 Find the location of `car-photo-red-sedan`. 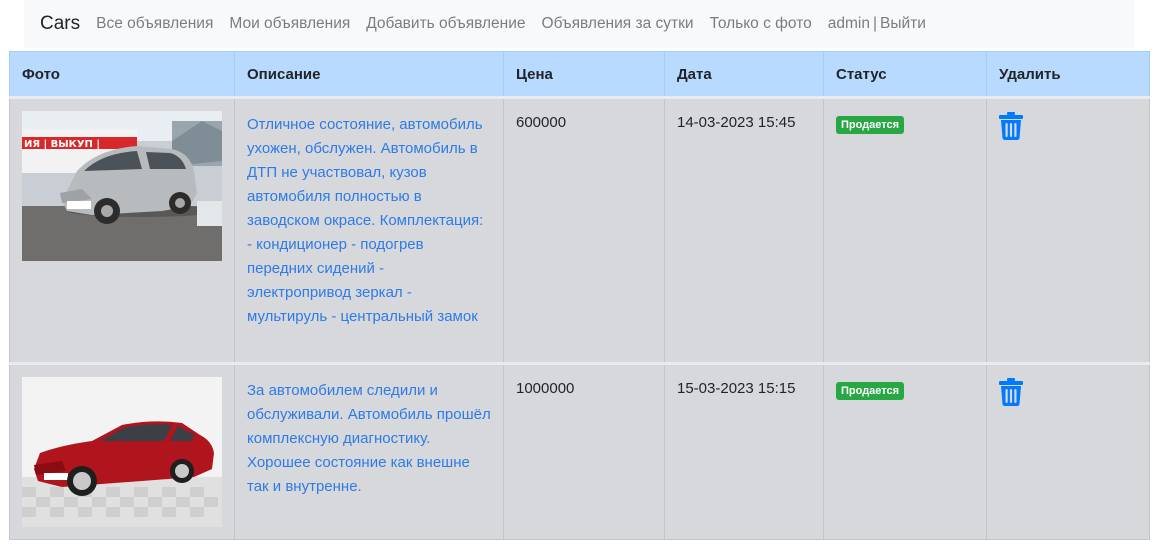

car-photo-red-sedan is located at coordinates (122, 452).